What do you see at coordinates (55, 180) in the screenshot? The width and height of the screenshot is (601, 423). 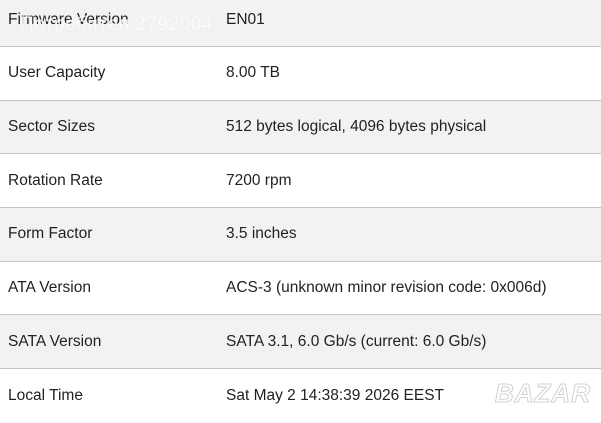 I see `row-label-rotation-rate: Rotation Rate` at bounding box center [55, 180].